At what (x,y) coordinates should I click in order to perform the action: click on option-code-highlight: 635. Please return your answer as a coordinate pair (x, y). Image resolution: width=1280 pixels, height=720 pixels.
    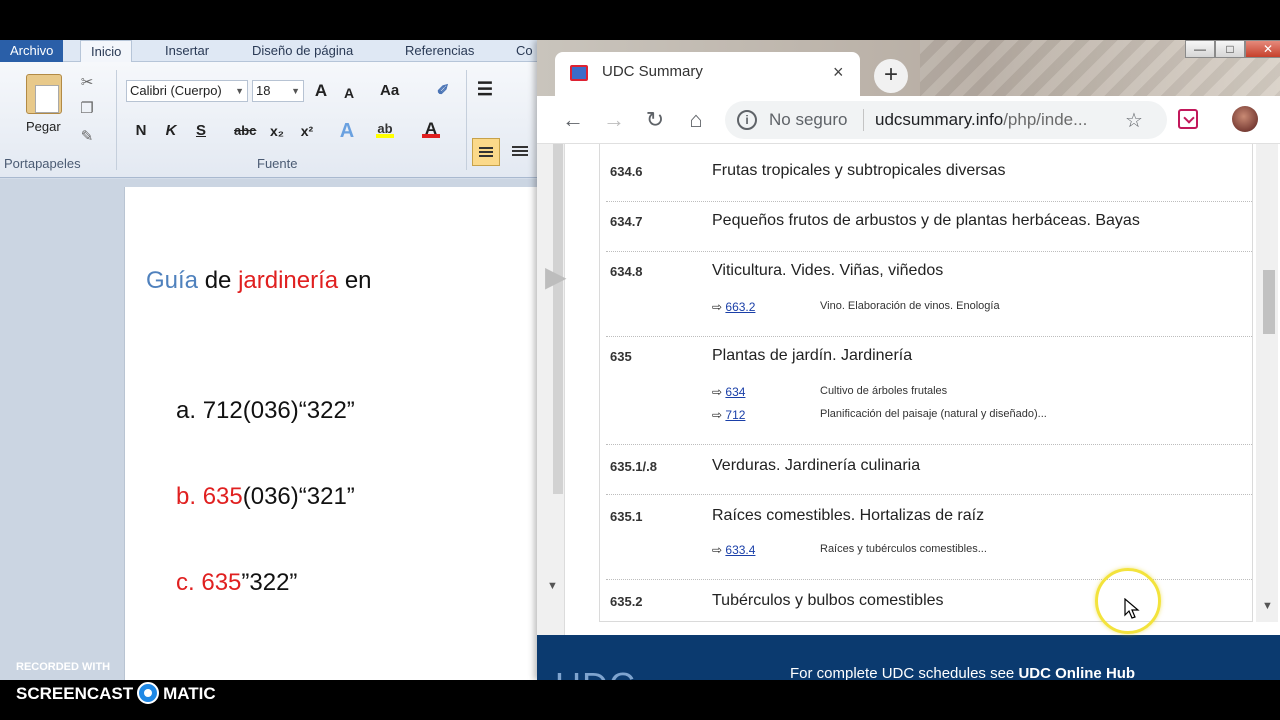
    Looking at the image, I should click on (221, 582).